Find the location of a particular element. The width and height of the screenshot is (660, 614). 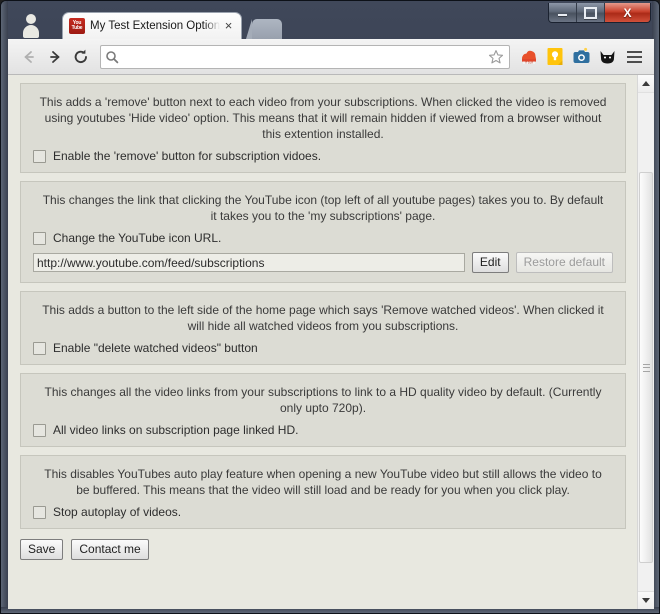

avatar-icon is located at coordinates (31, 19).